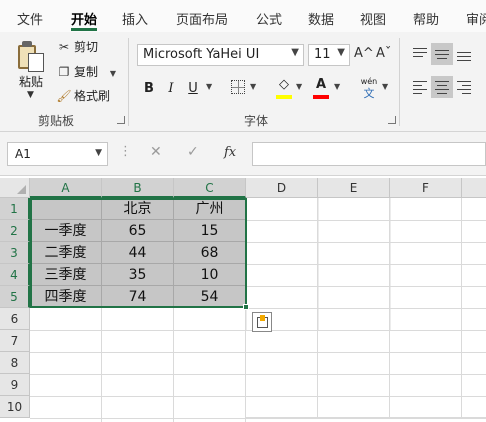 Image resolution: width=486 pixels, height=422 pixels. Describe the element at coordinates (321, 97) in the screenshot. I see `font-color-swatch` at that location.